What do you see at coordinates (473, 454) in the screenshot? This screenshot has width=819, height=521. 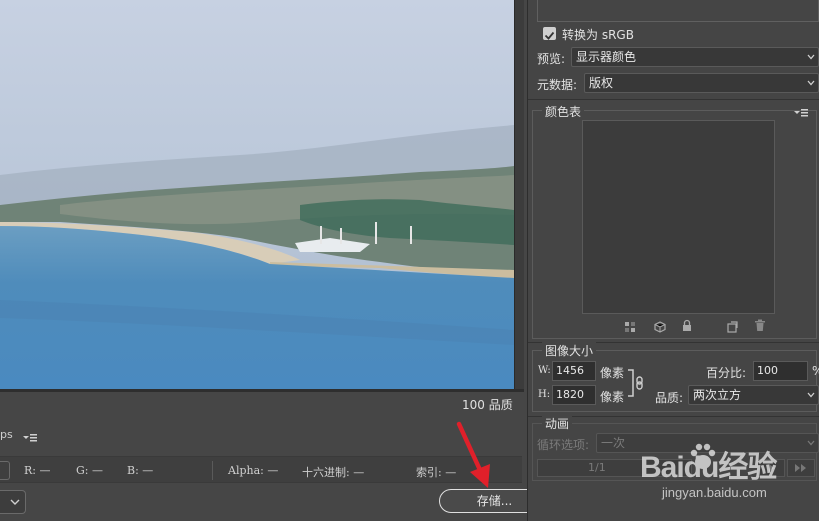 I see `annotation-arrow-icon` at bounding box center [473, 454].